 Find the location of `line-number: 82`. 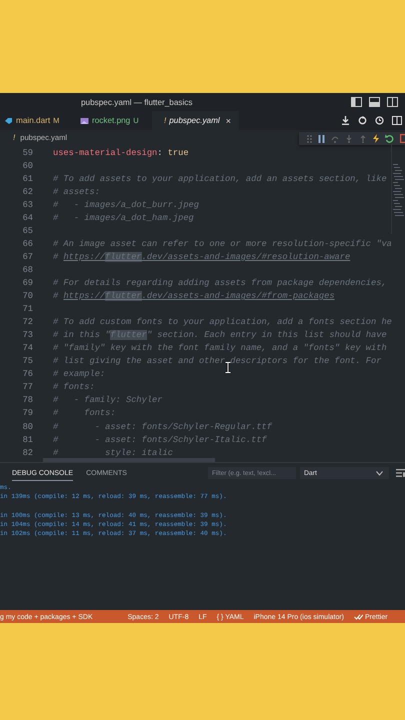

line-number: 82 is located at coordinates (27, 453).